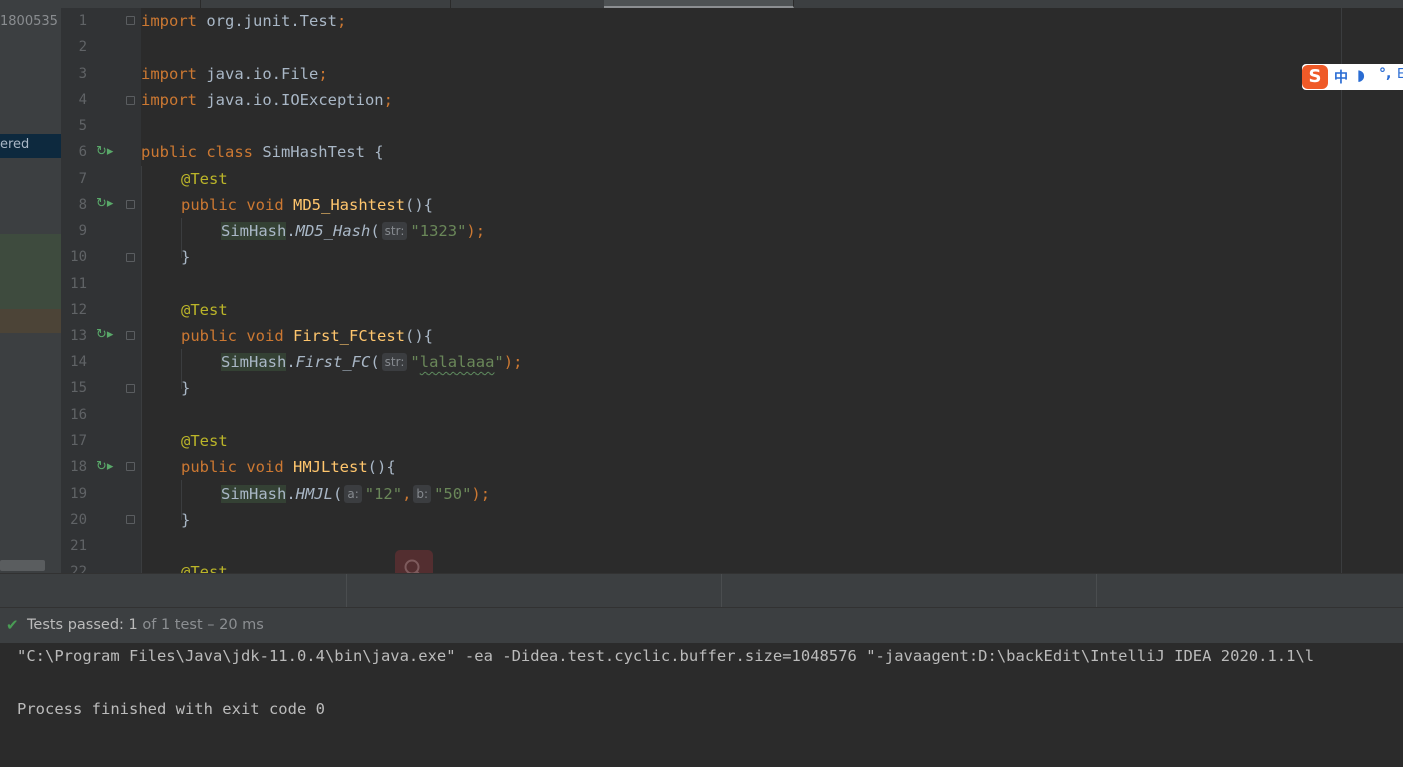 This screenshot has height=767, width=1403. I want to click on line-number: 13, so click(78, 336).